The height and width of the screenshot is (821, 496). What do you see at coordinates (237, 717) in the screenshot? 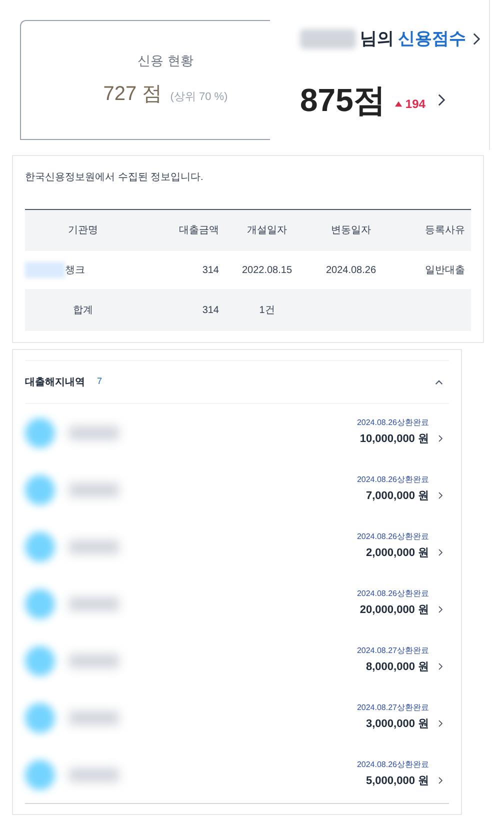
I see `loan-item: 2024.08.27상환완료 3,000,000 원` at bounding box center [237, 717].